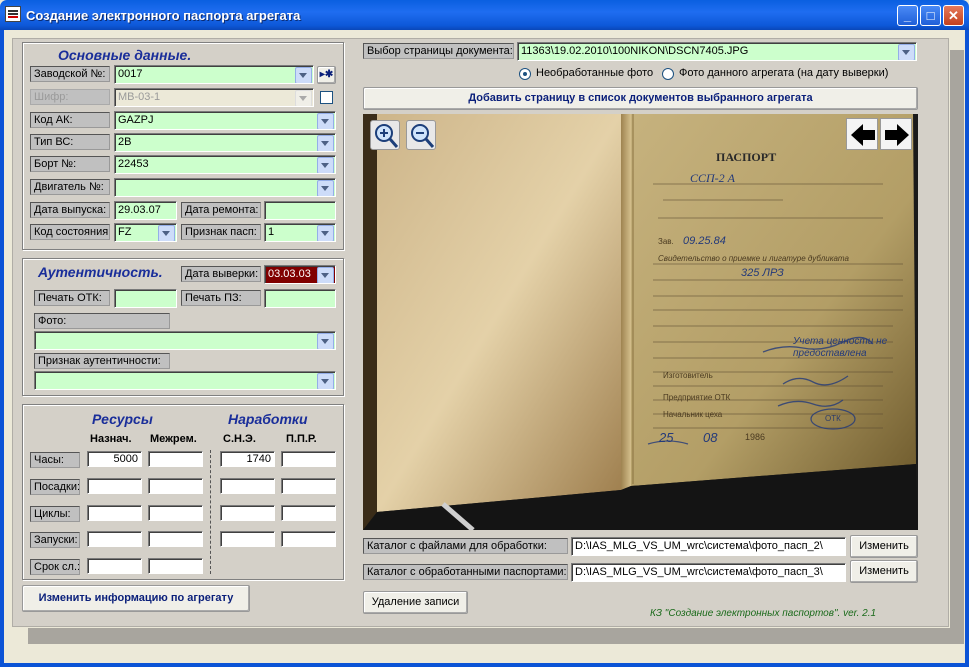  What do you see at coordinates (308, 513) in the screenshot?
I see `cycles-ppr` at bounding box center [308, 513].